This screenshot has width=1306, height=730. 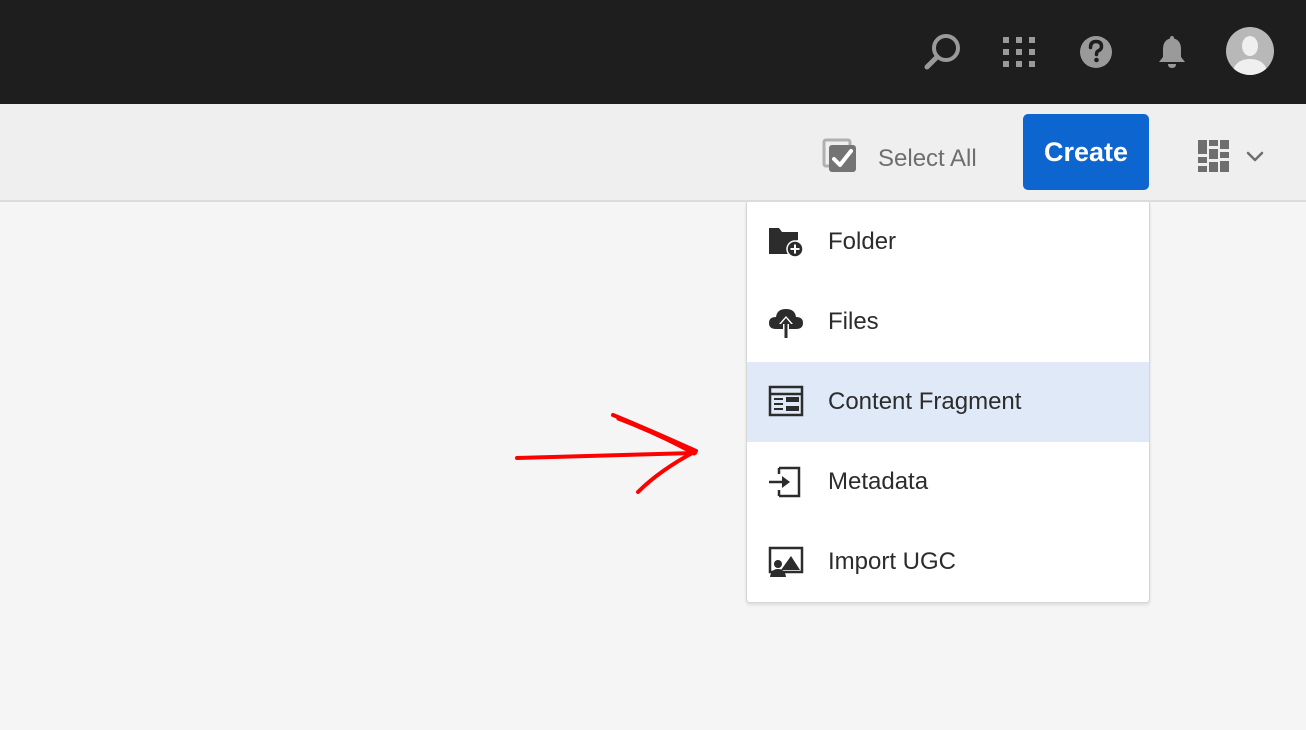 What do you see at coordinates (1086, 152) in the screenshot?
I see `create-button: Create` at bounding box center [1086, 152].